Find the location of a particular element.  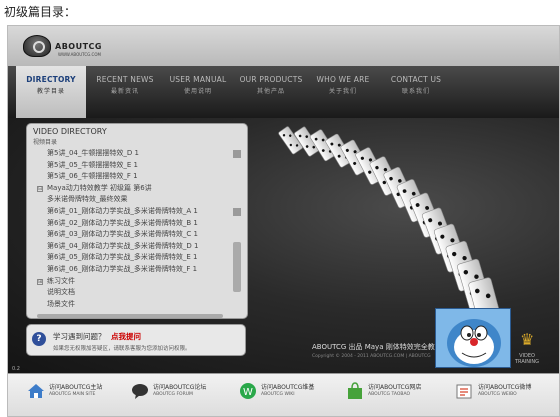

panel-title: VIDEO DIRECTORY is located at coordinates (70, 131).